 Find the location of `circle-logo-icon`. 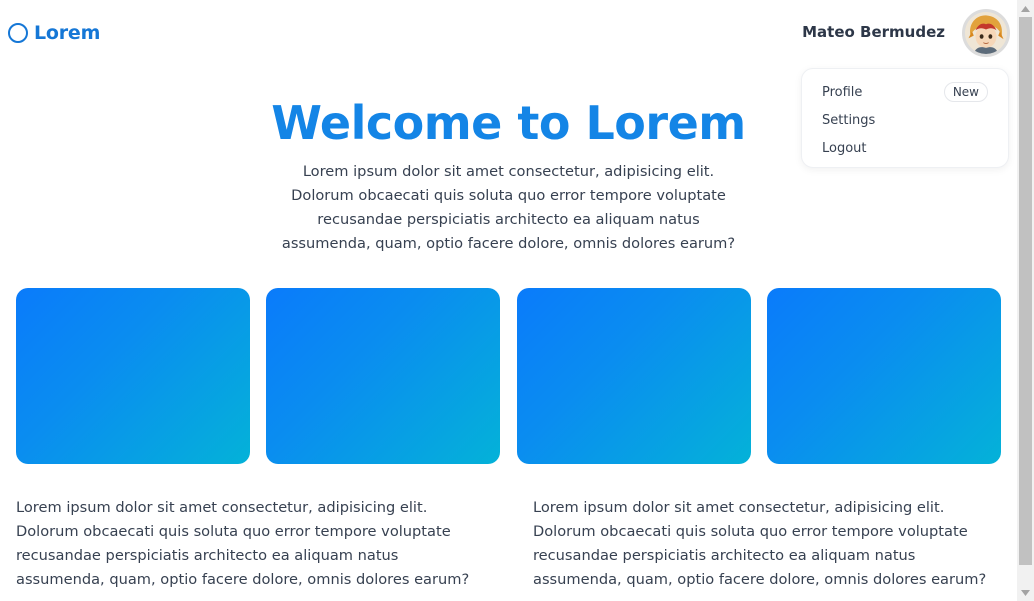

circle-logo-icon is located at coordinates (18, 33).